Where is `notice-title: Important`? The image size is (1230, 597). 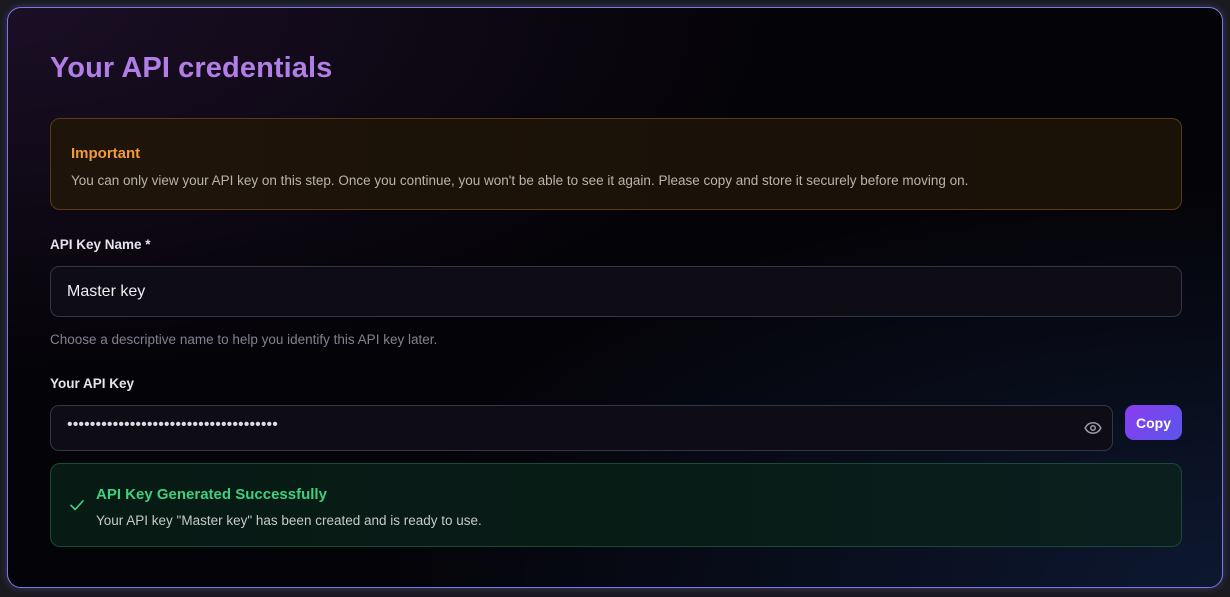
notice-title: Important is located at coordinates (106, 153).